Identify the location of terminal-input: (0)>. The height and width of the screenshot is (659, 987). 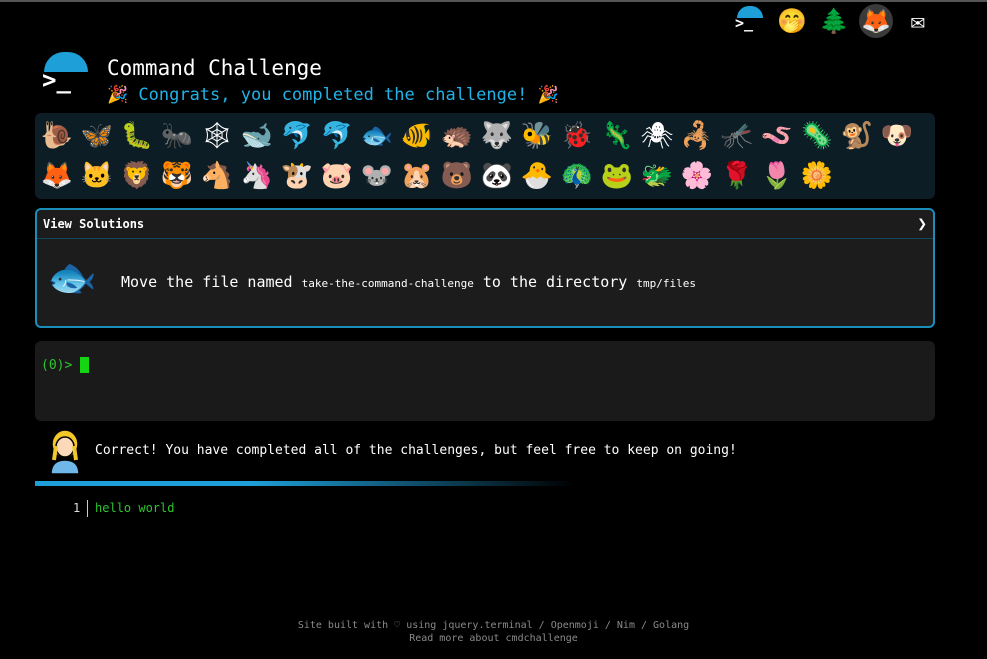
(485, 381).